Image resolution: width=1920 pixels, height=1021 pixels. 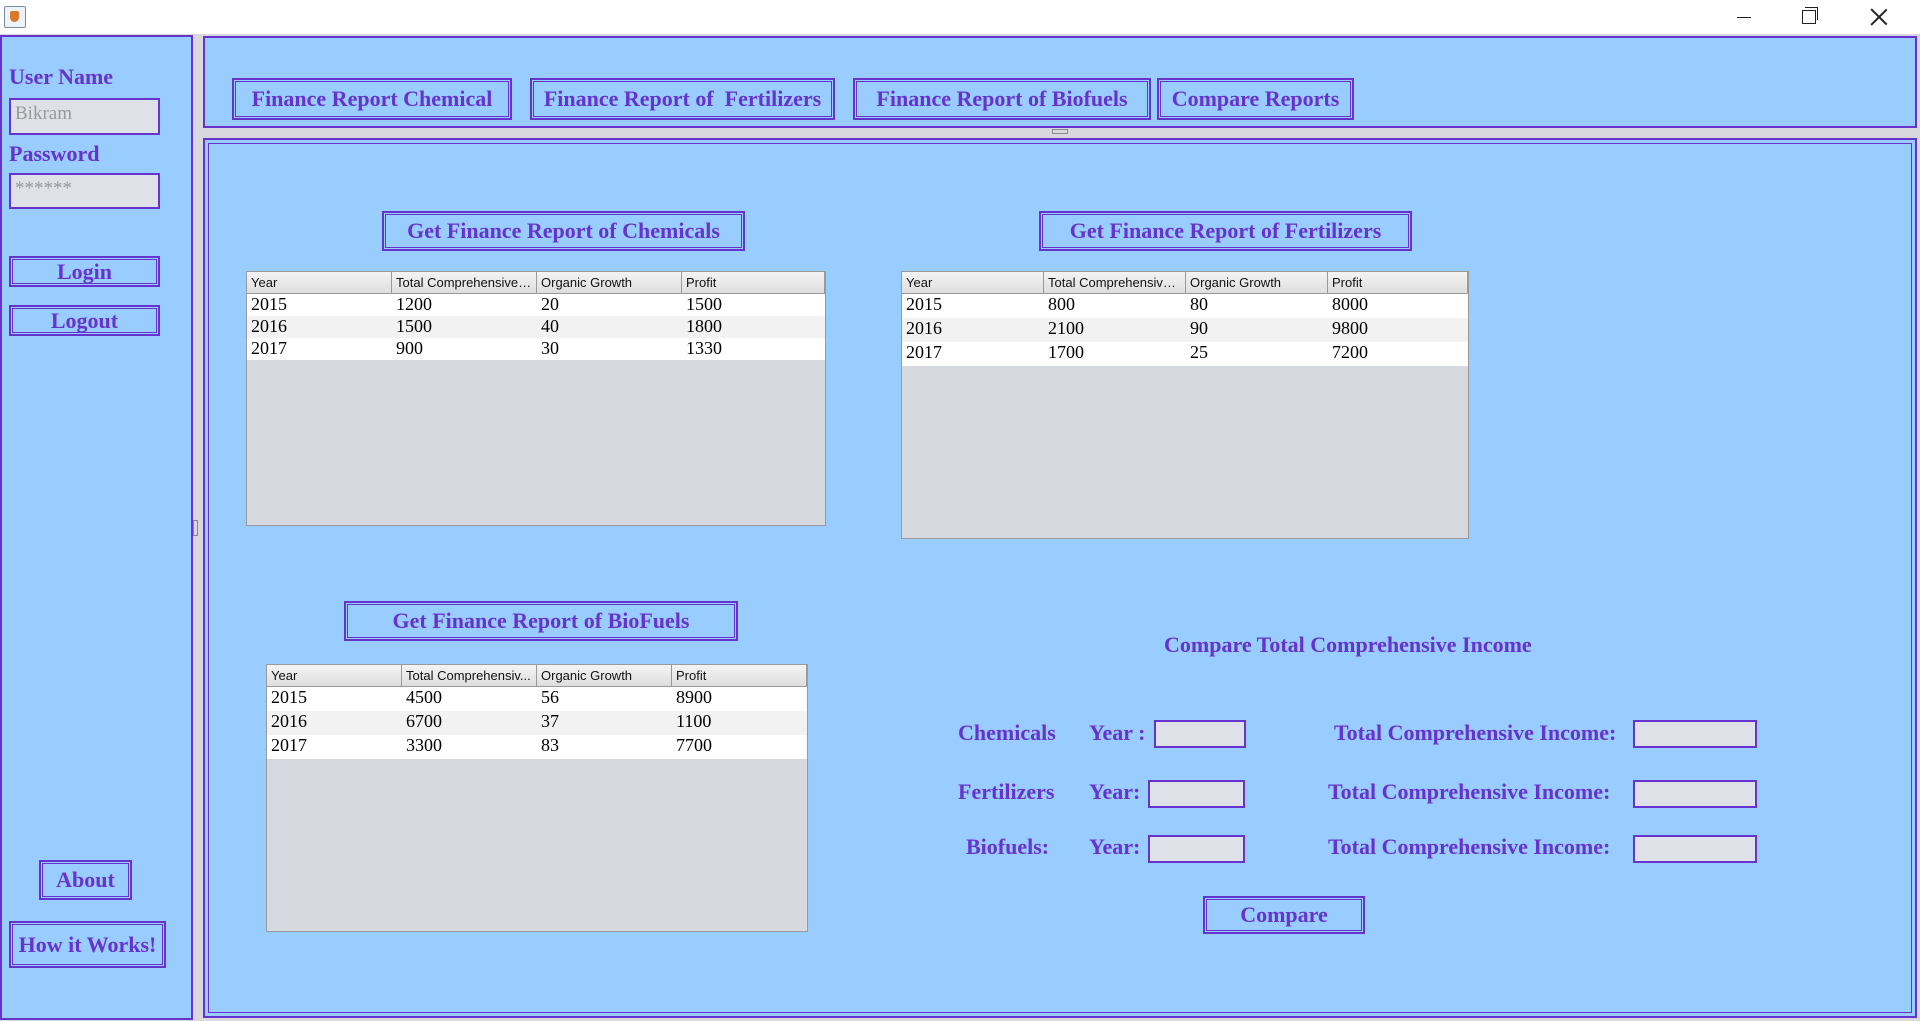 What do you see at coordinates (694, 745) in the screenshot?
I see `cell-profit: 7700` at bounding box center [694, 745].